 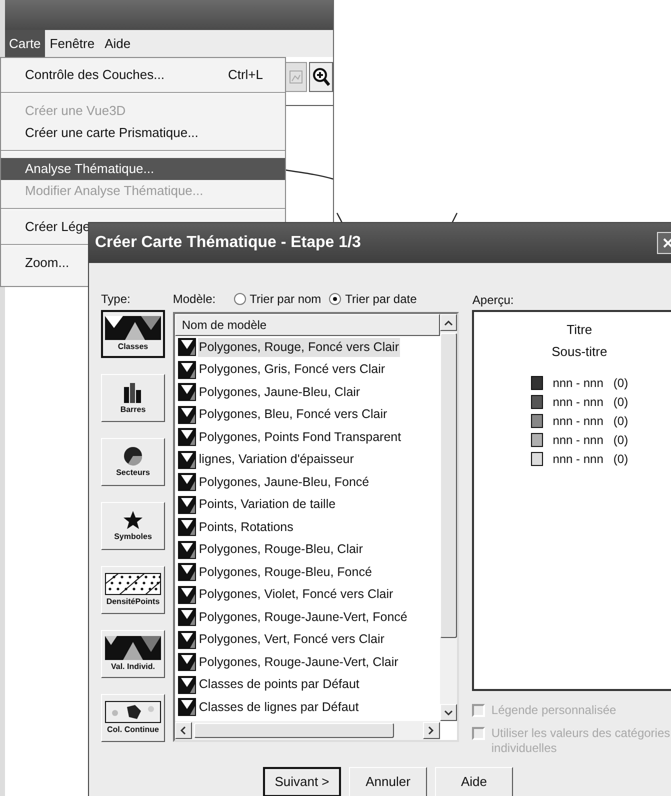 I want to click on type-button: DensitéPoints, so click(x=133, y=590).